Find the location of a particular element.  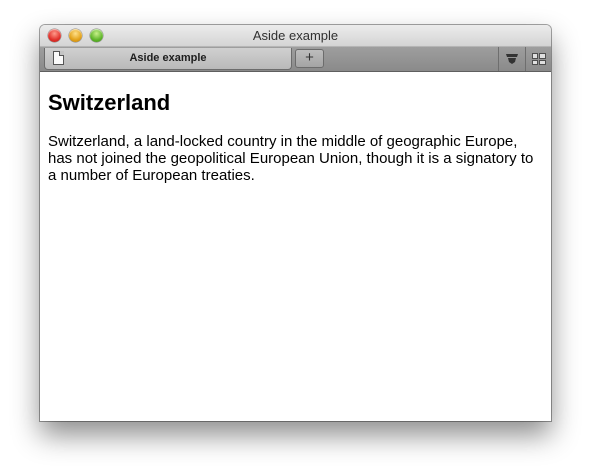

tab-label: Aside example is located at coordinates (168, 58).